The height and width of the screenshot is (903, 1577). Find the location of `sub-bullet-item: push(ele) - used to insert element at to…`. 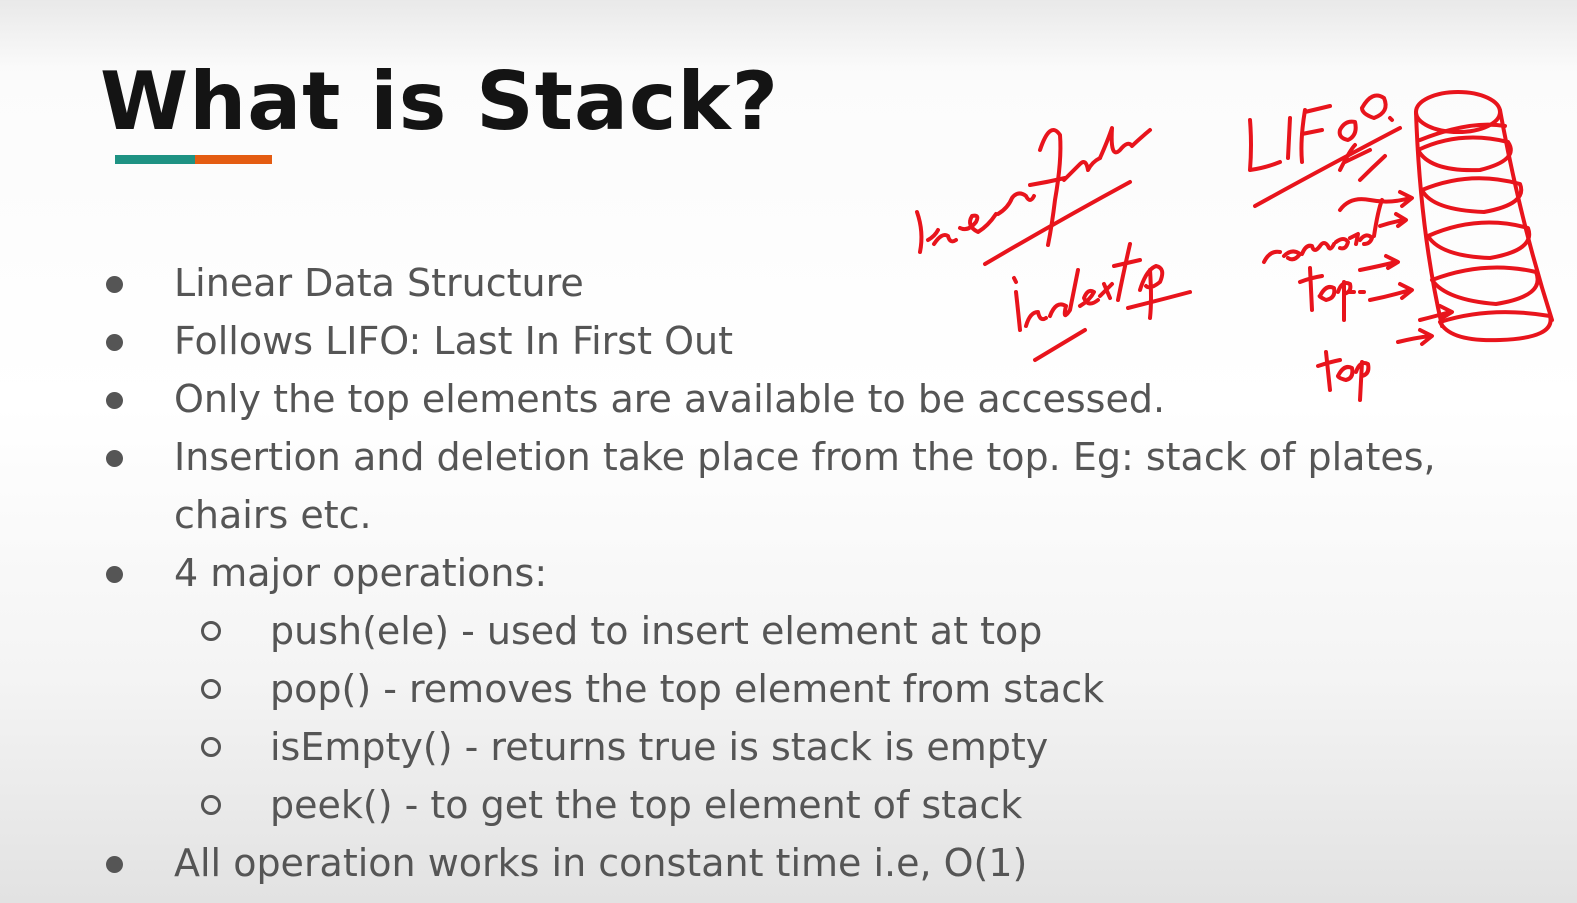

sub-bullet-item: push(ele) - used to insert element at to… is located at coordinates (837, 631).